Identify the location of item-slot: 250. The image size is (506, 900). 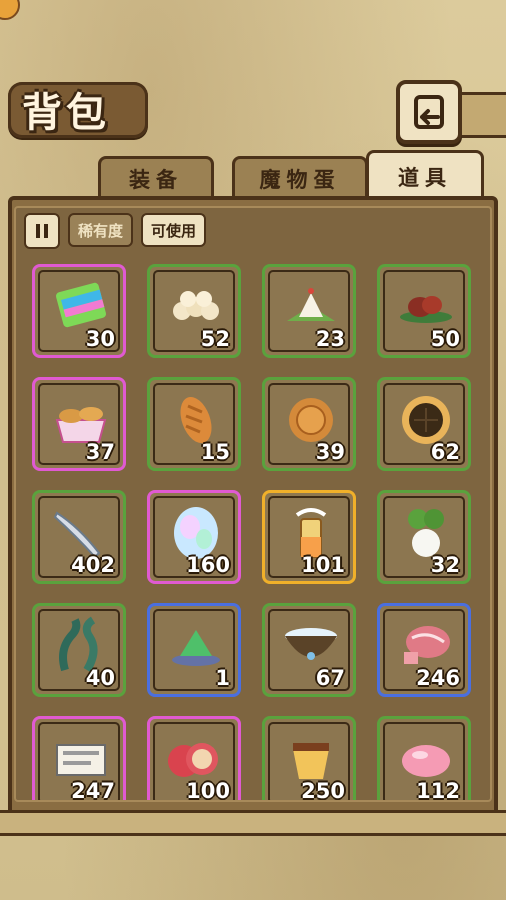
(309, 758).